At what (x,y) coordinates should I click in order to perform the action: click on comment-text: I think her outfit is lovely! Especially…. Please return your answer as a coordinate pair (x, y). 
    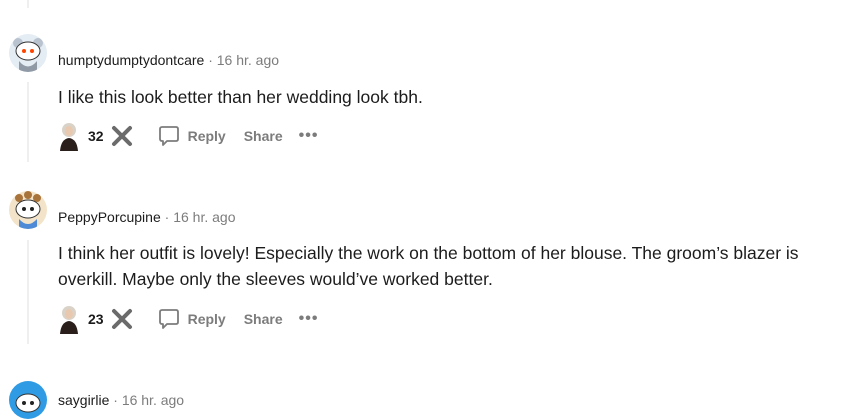
    Looking at the image, I should click on (428, 266).